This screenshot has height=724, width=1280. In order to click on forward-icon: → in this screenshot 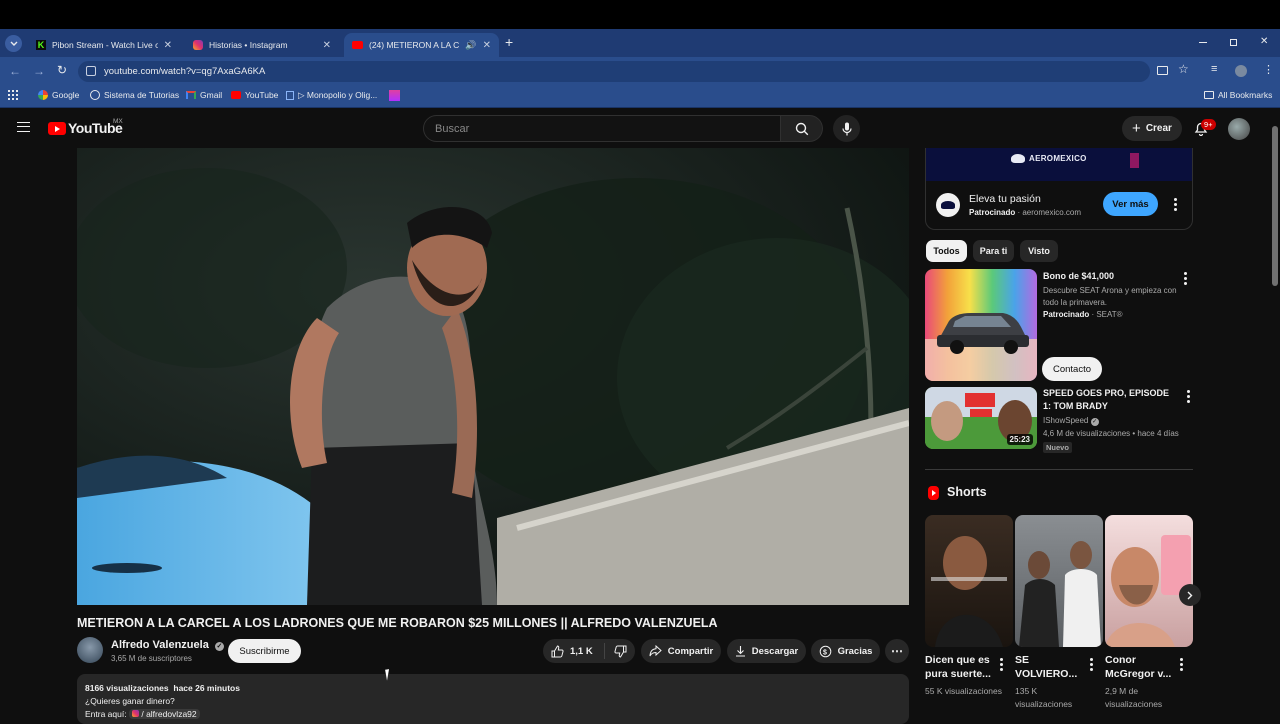, I will do `click(39, 71)`.